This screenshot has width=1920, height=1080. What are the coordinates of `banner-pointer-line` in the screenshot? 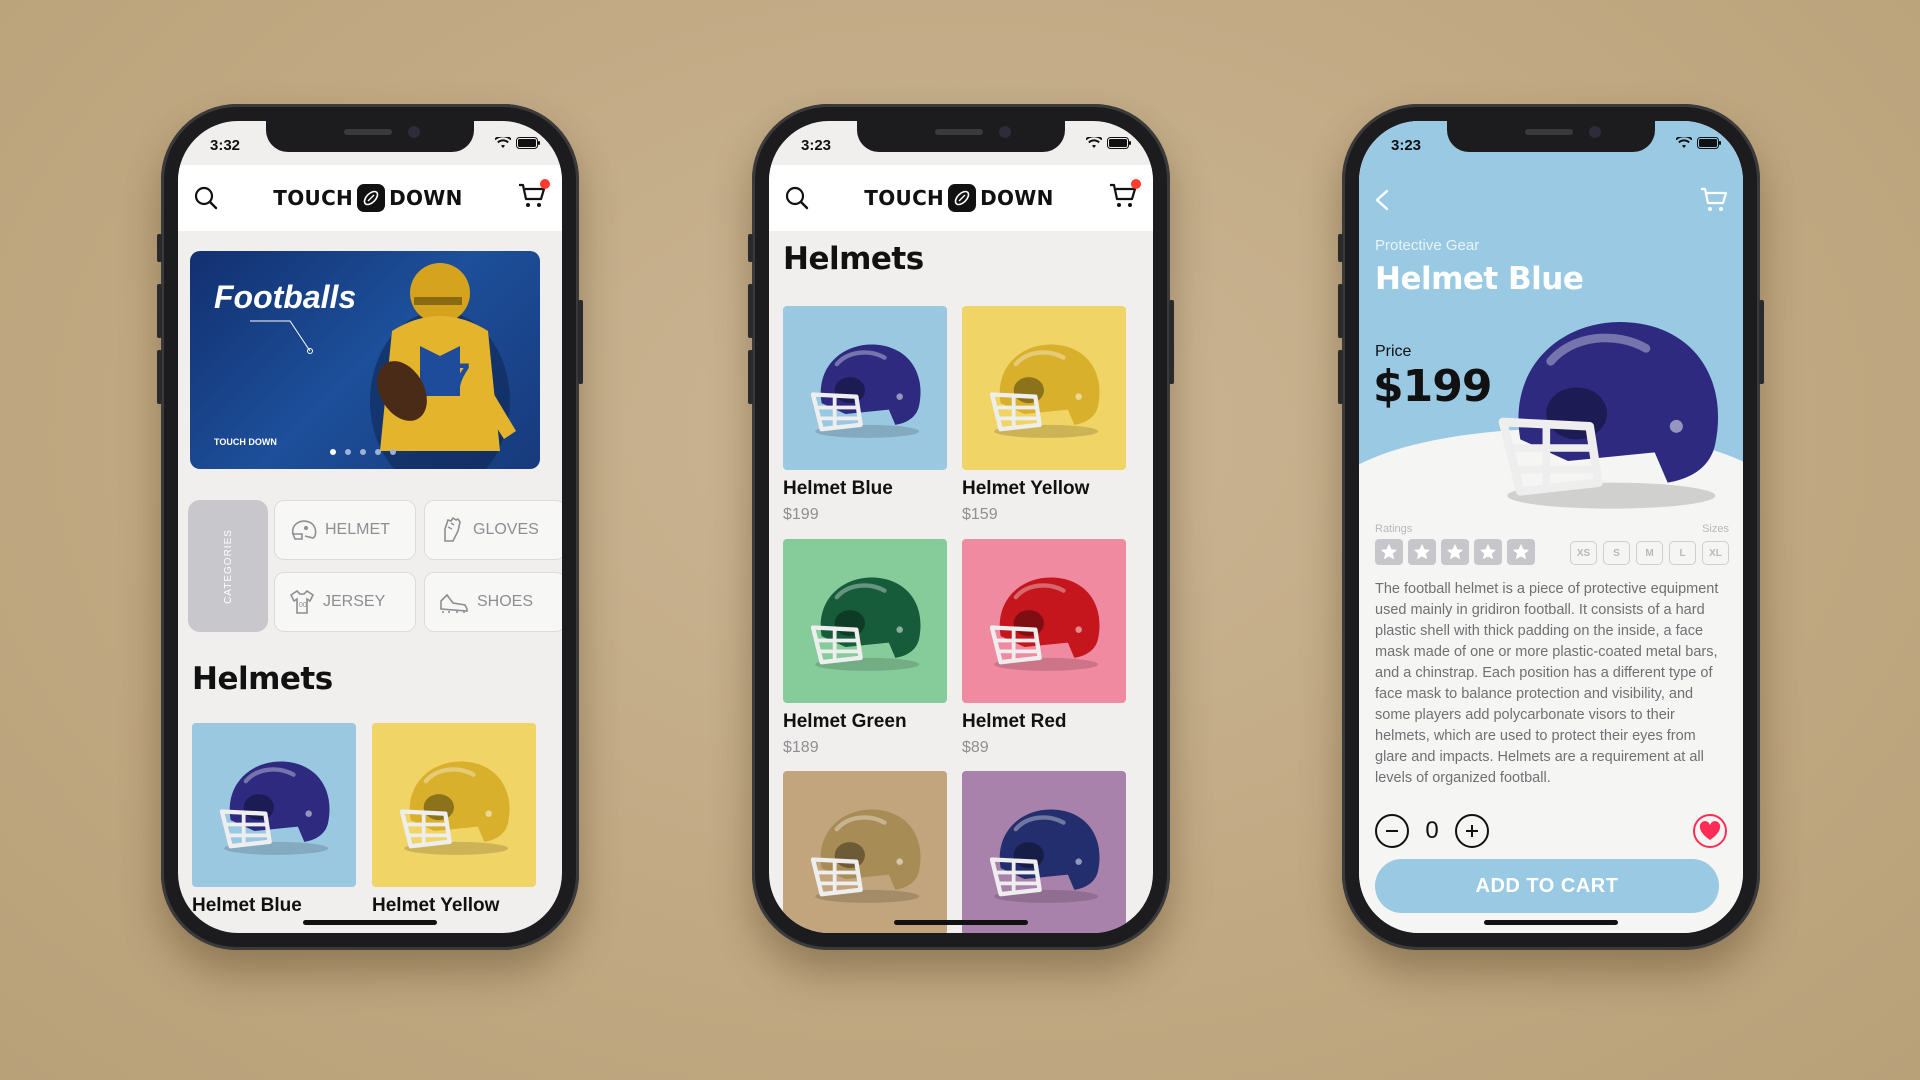 It's located at (281, 337).